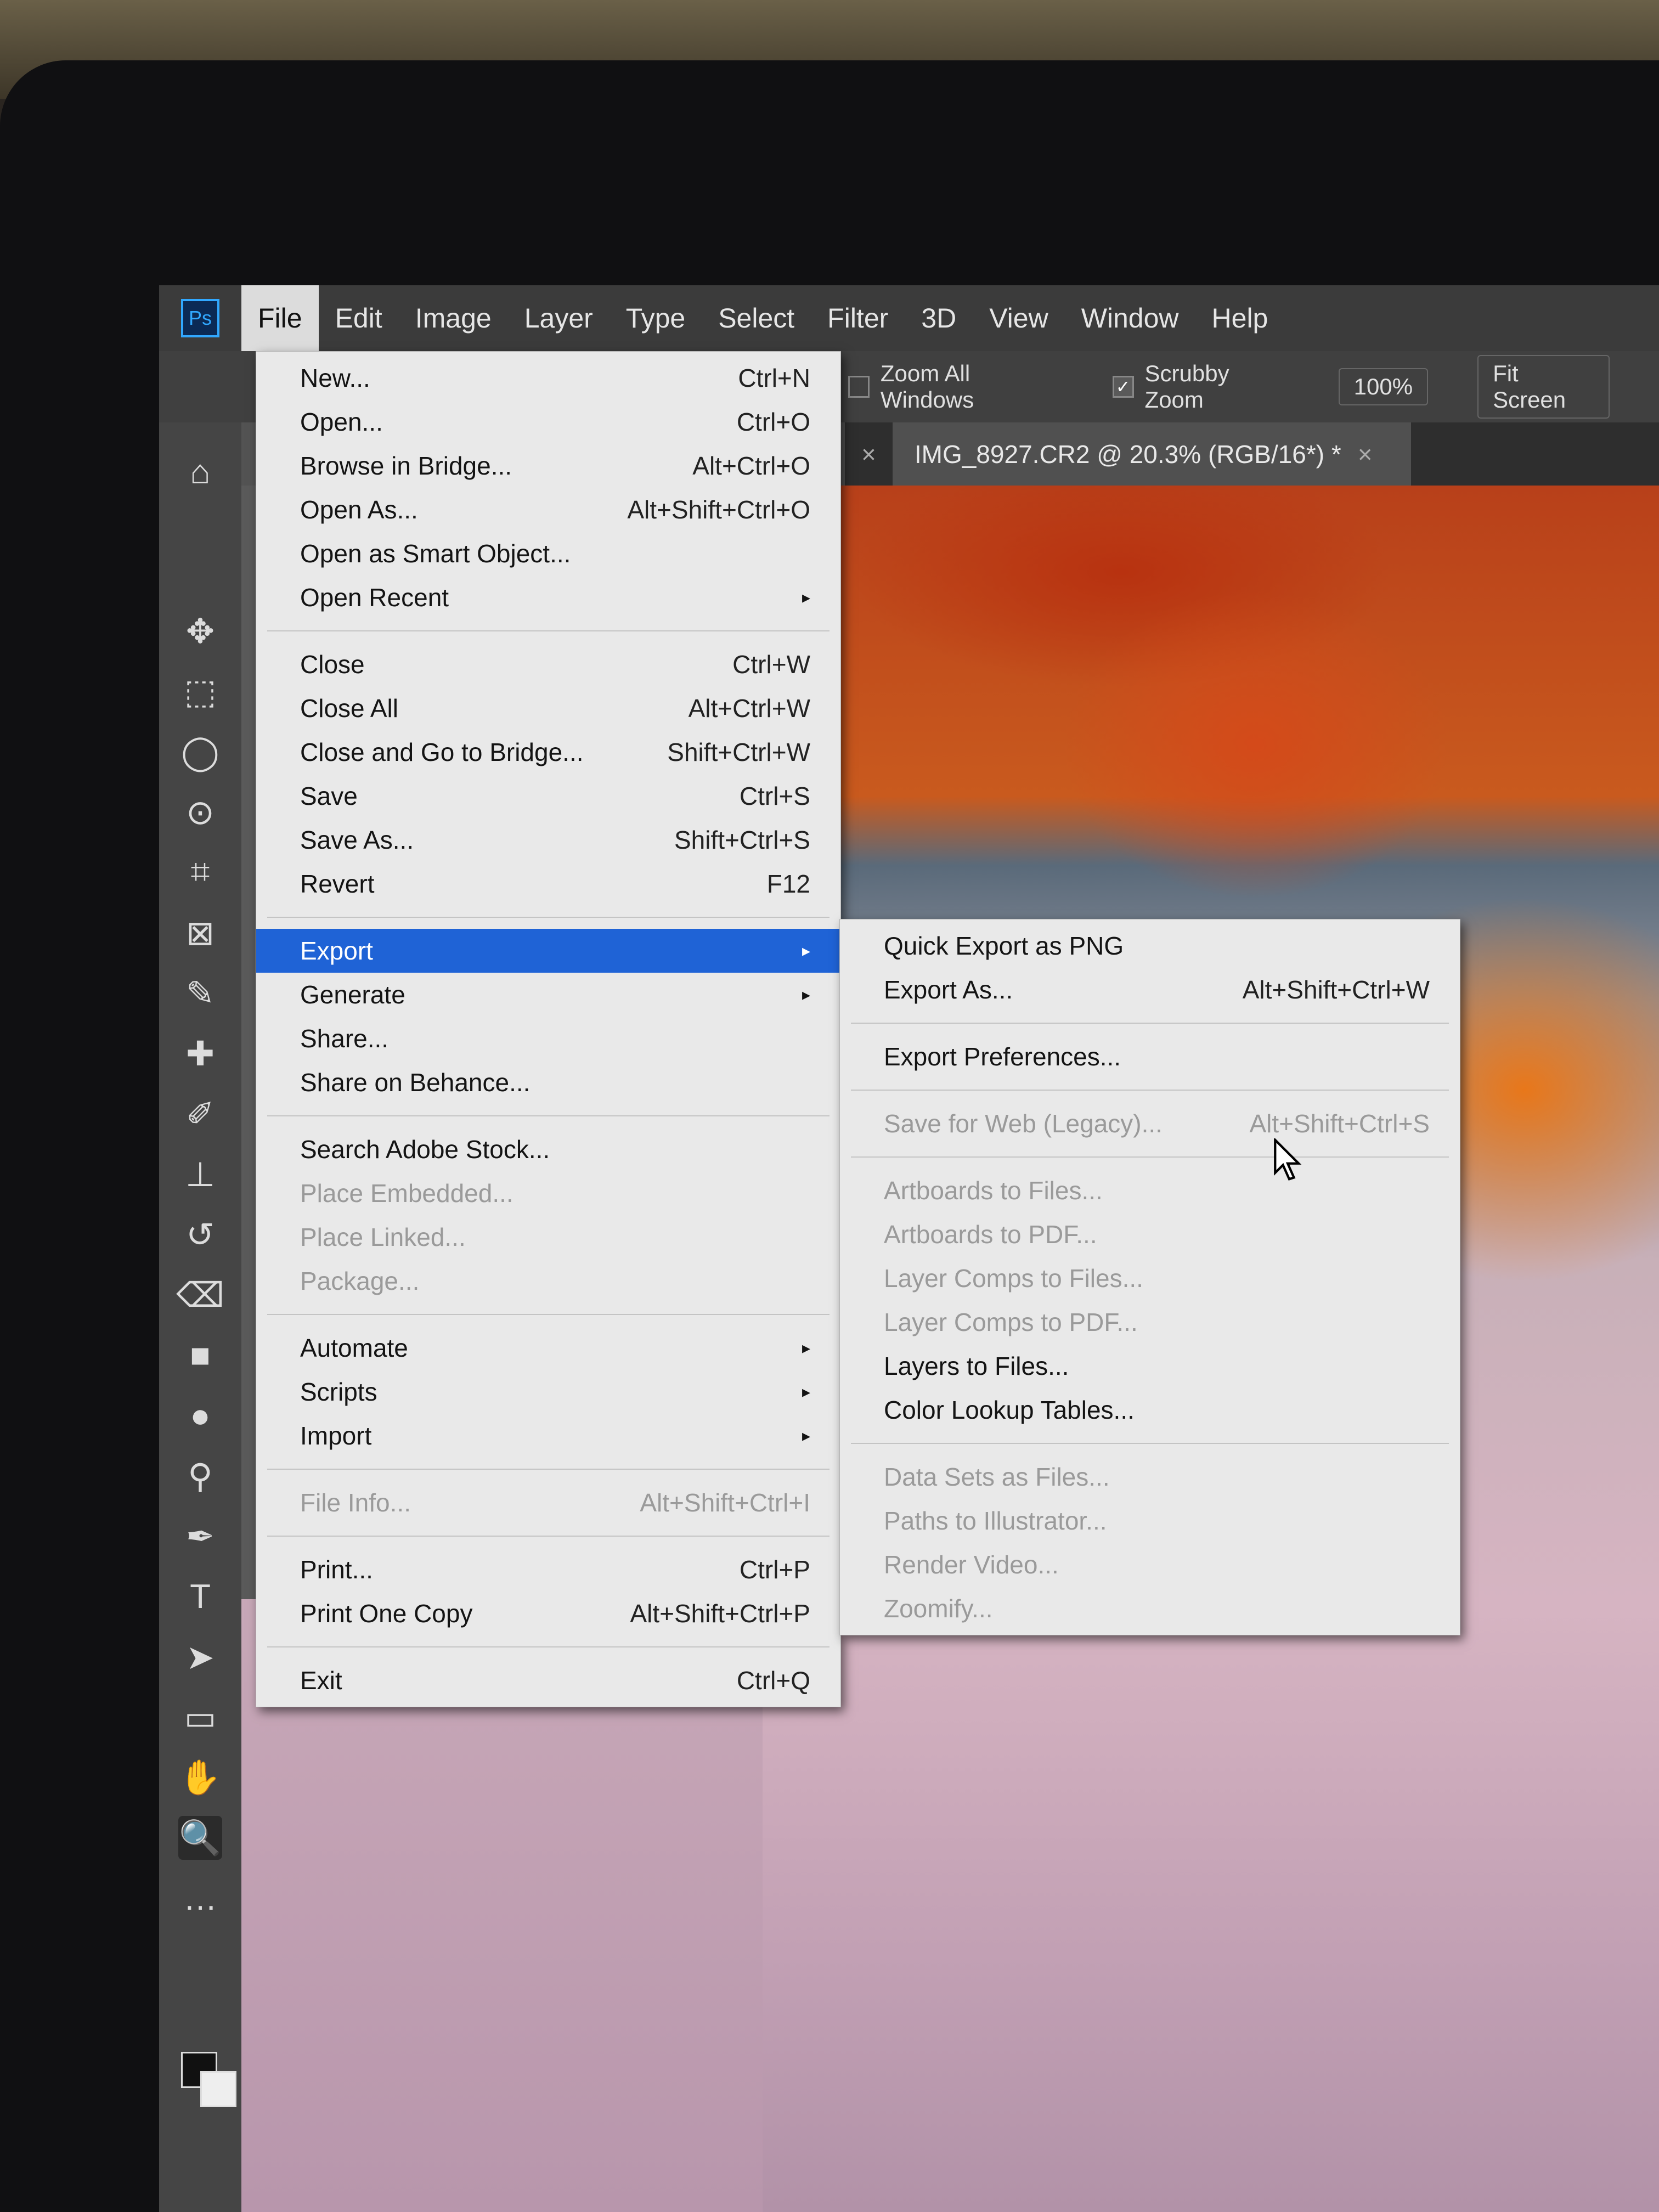 The height and width of the screenshot is (2212, 1659). What do you see at coordinates (1544, 387) in the screenshot?
I see `fit-screen-button: Fit Screen` at bounding box center [1544, 387].